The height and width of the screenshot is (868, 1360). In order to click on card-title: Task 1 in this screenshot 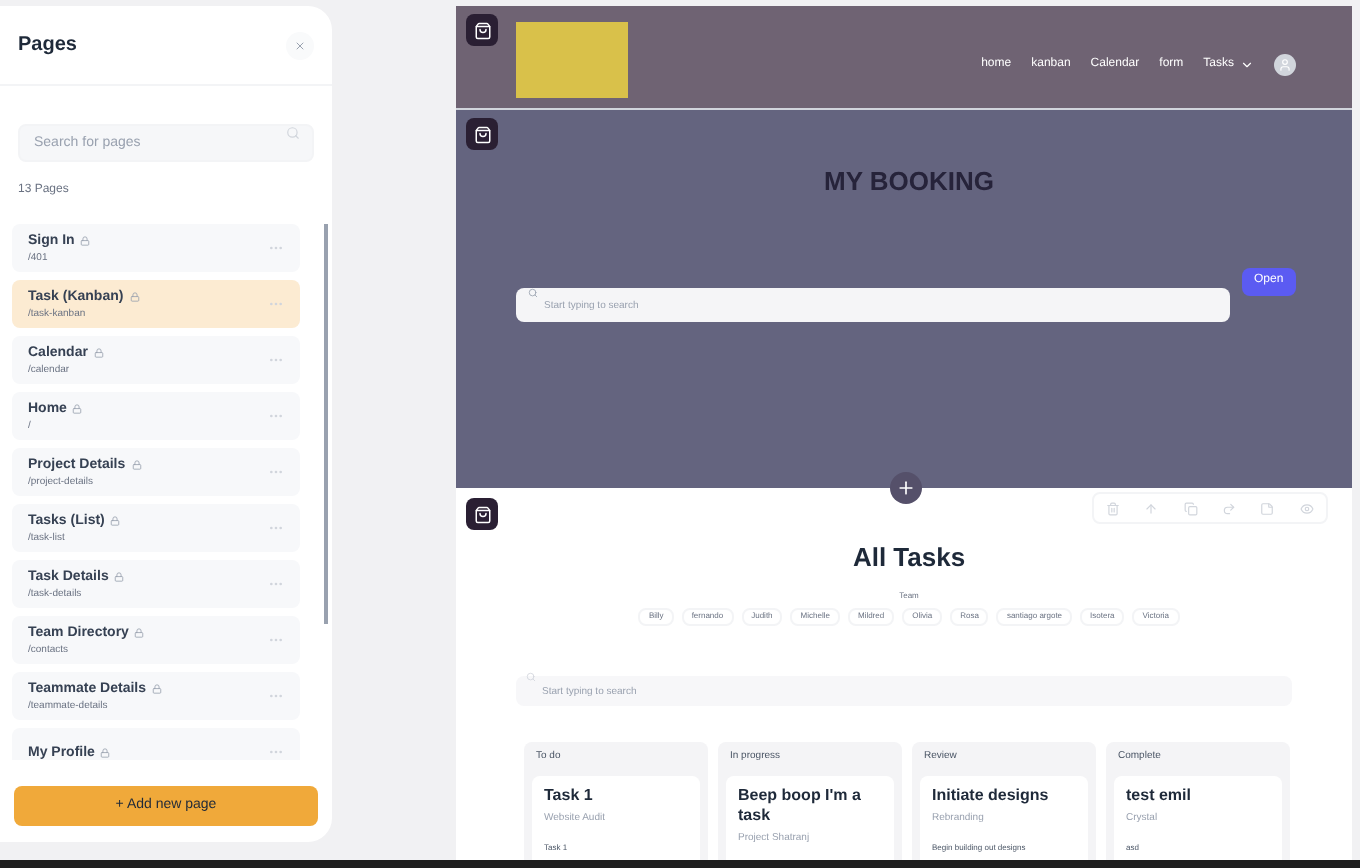, I will do `click(569, 796)`.